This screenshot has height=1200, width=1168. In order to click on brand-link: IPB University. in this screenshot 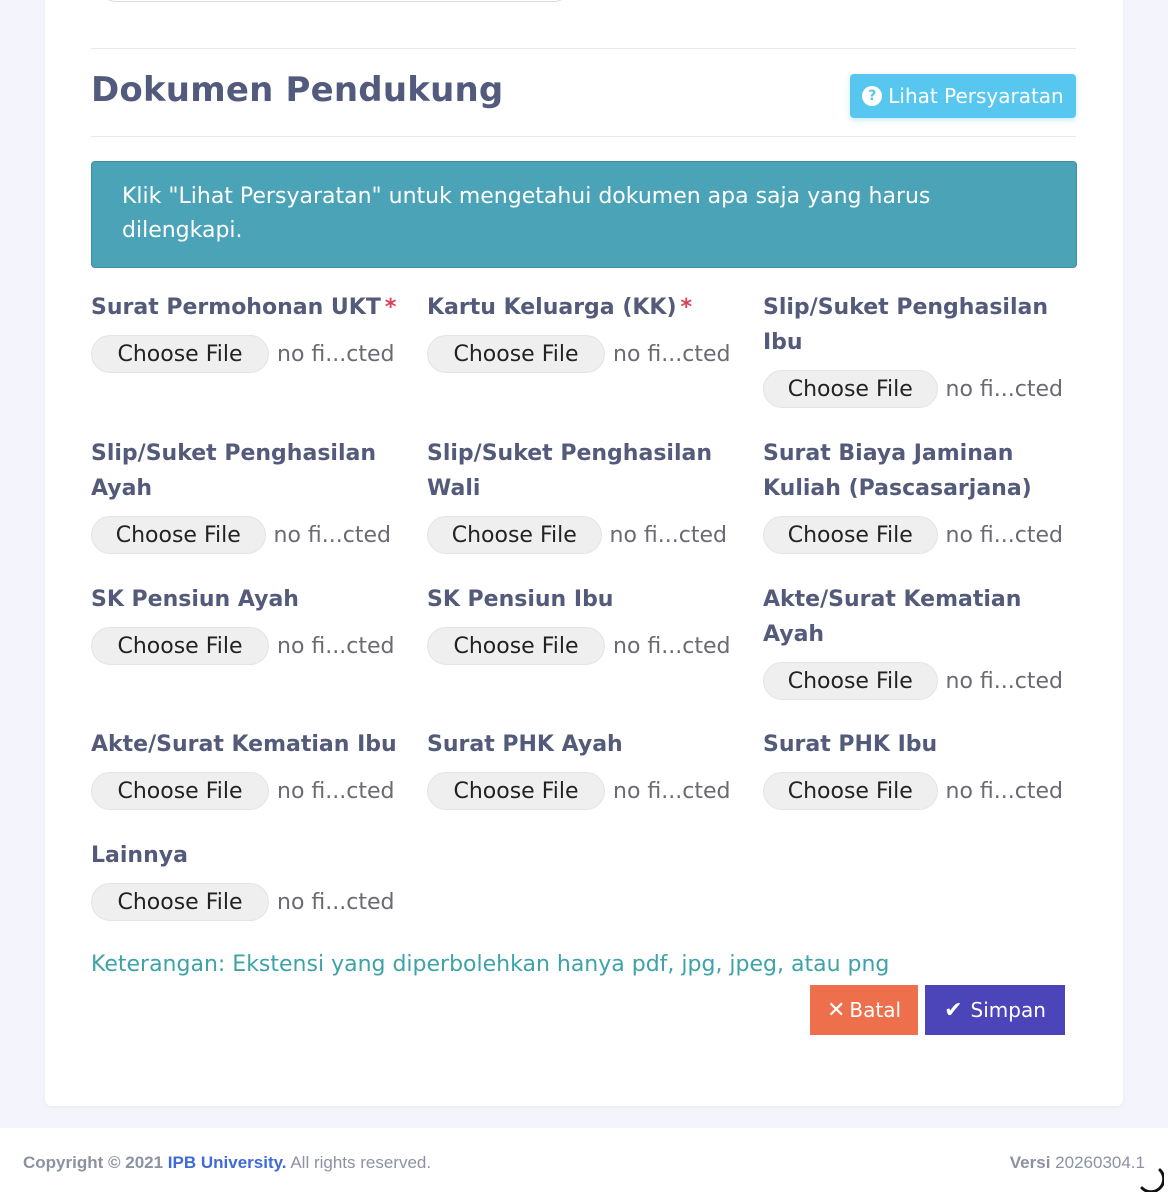, I will do `click(227, 1162)`.